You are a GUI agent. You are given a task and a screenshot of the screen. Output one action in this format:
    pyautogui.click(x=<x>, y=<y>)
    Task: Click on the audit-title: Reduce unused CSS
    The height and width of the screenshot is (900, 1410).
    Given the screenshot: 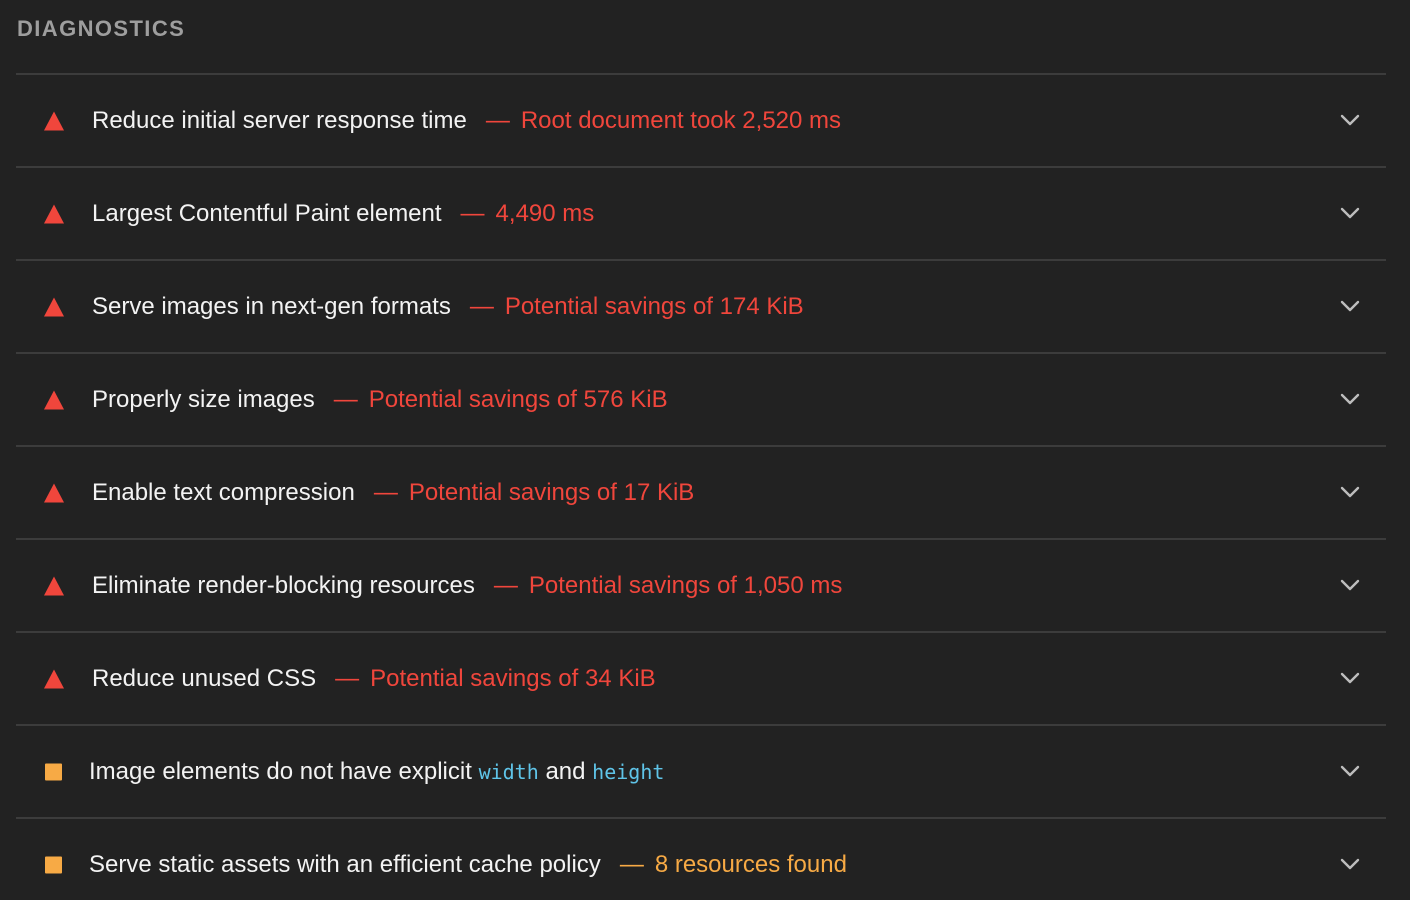 What is the action you would take?
    pyautogui.click(x=204, y=678)
    